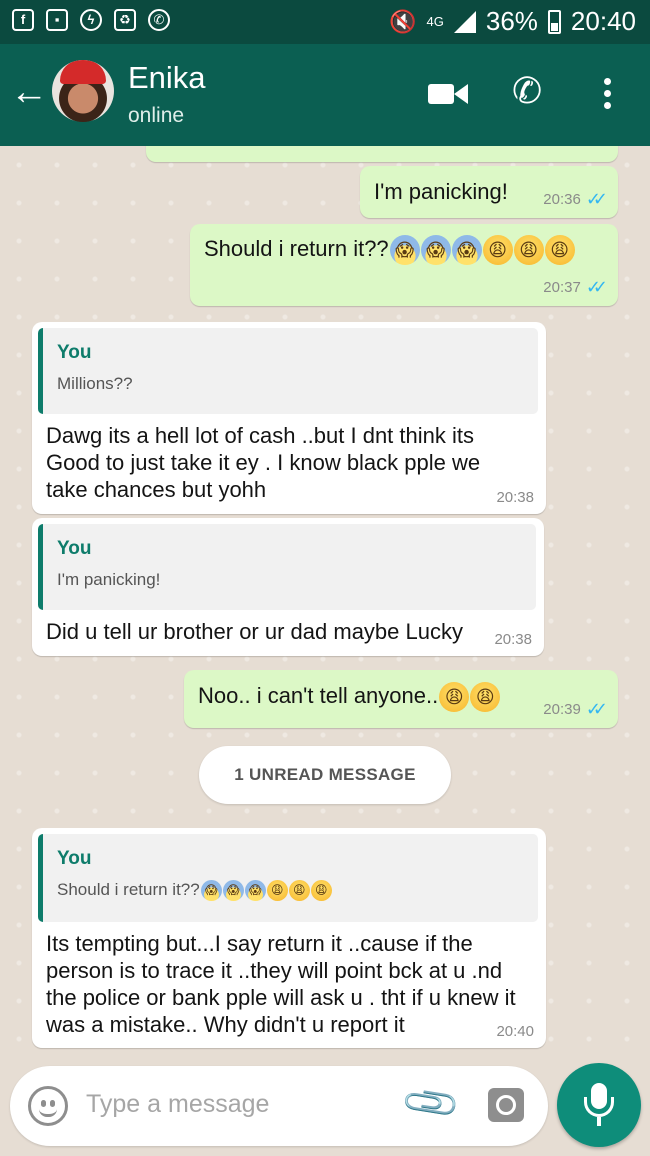 This screenshot has width=650, height=1156. I want to click on status-bar: f ▪ ϟ ♻ ✆ 🔇 4G 36% 20:40, so click(325, 22).